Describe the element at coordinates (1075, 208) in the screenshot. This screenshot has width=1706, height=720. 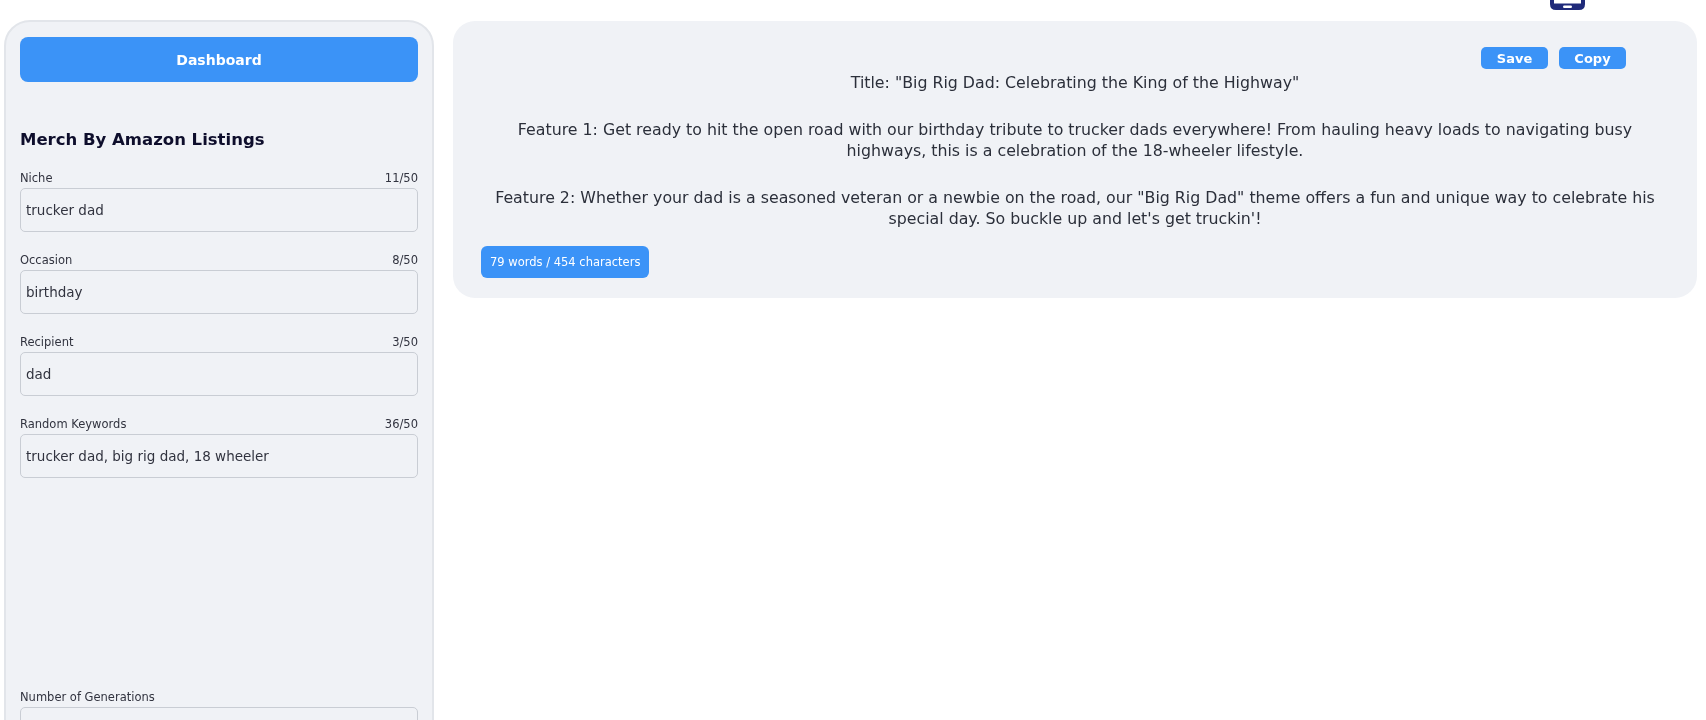
I see `feature-text: Feature 2: Whether your dad is a seasoned veteran or a newbie on the road, our "Big Rig Dad" theme offers a fun and unique way to celebrate his special day. So buckle up and let's get truckin'!` at that location.